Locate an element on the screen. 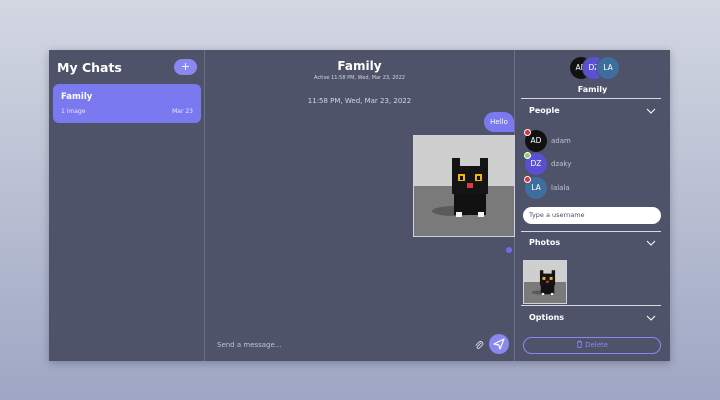 This screenshot has height=400, width=720. chat-date: Mar 23 is located at coordinates (182, 111).